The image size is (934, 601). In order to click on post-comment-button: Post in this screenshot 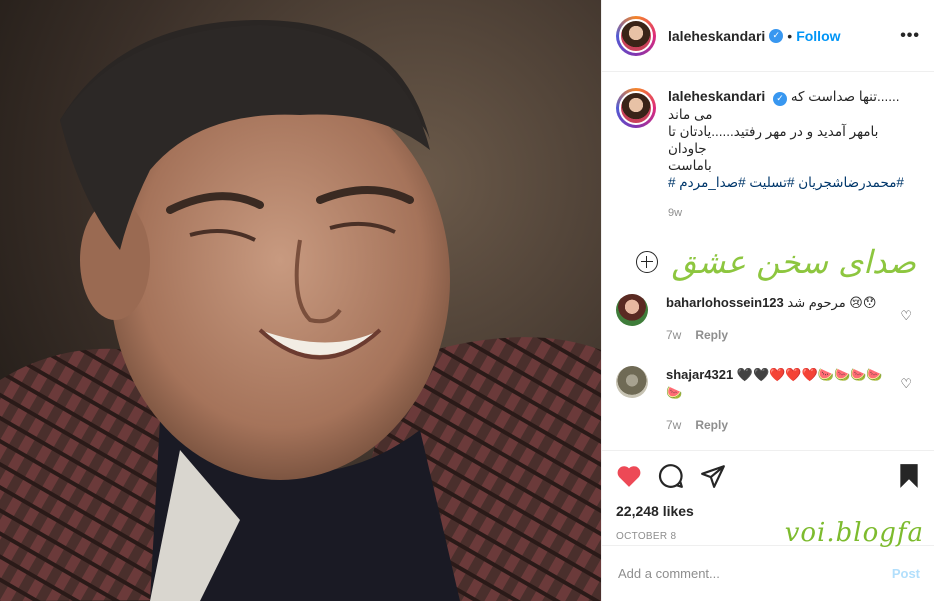, I will do `click(906, 573)`.